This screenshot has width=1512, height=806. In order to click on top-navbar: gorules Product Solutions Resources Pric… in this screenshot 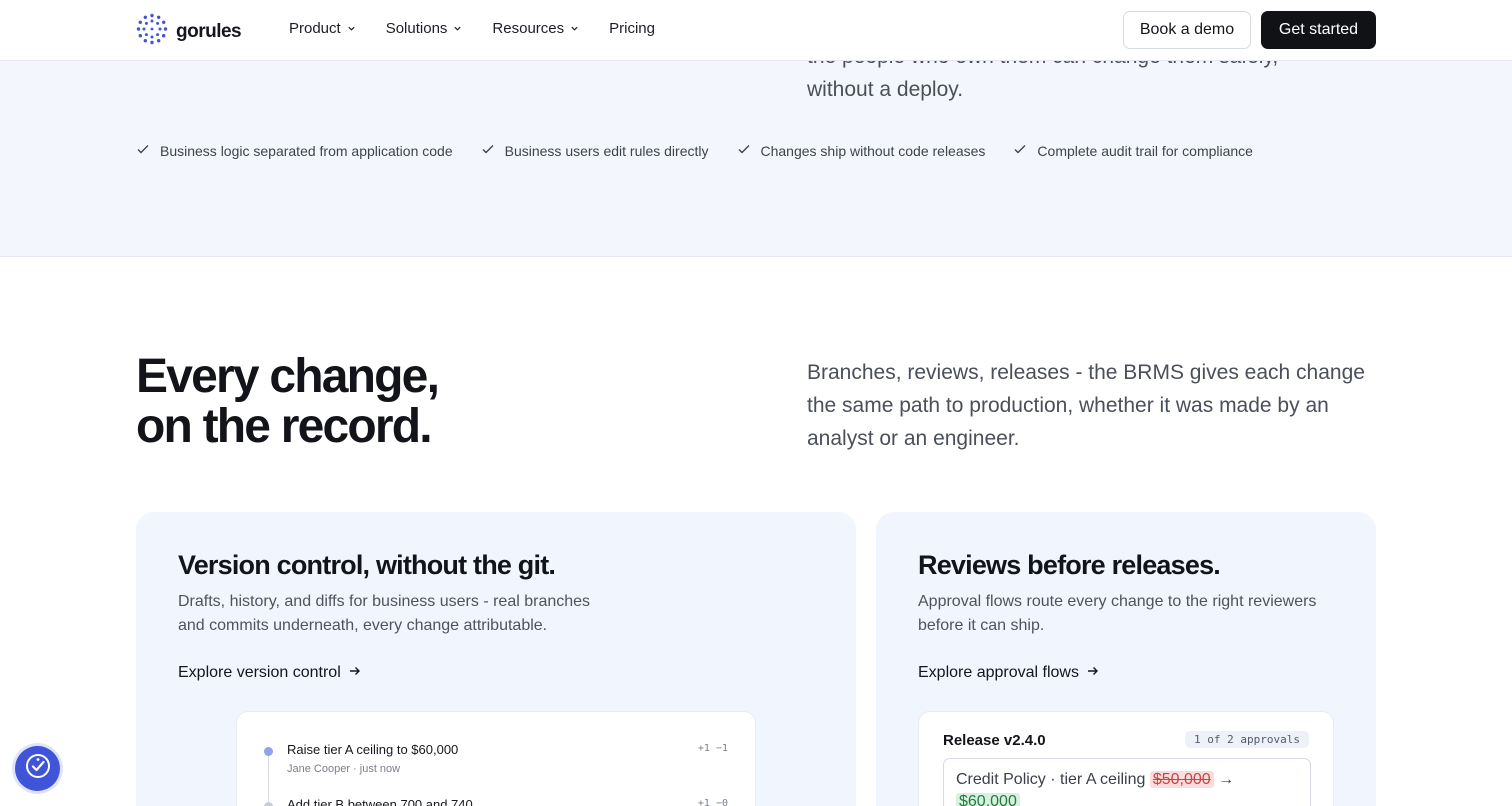, I will do `click(756, 30)`.